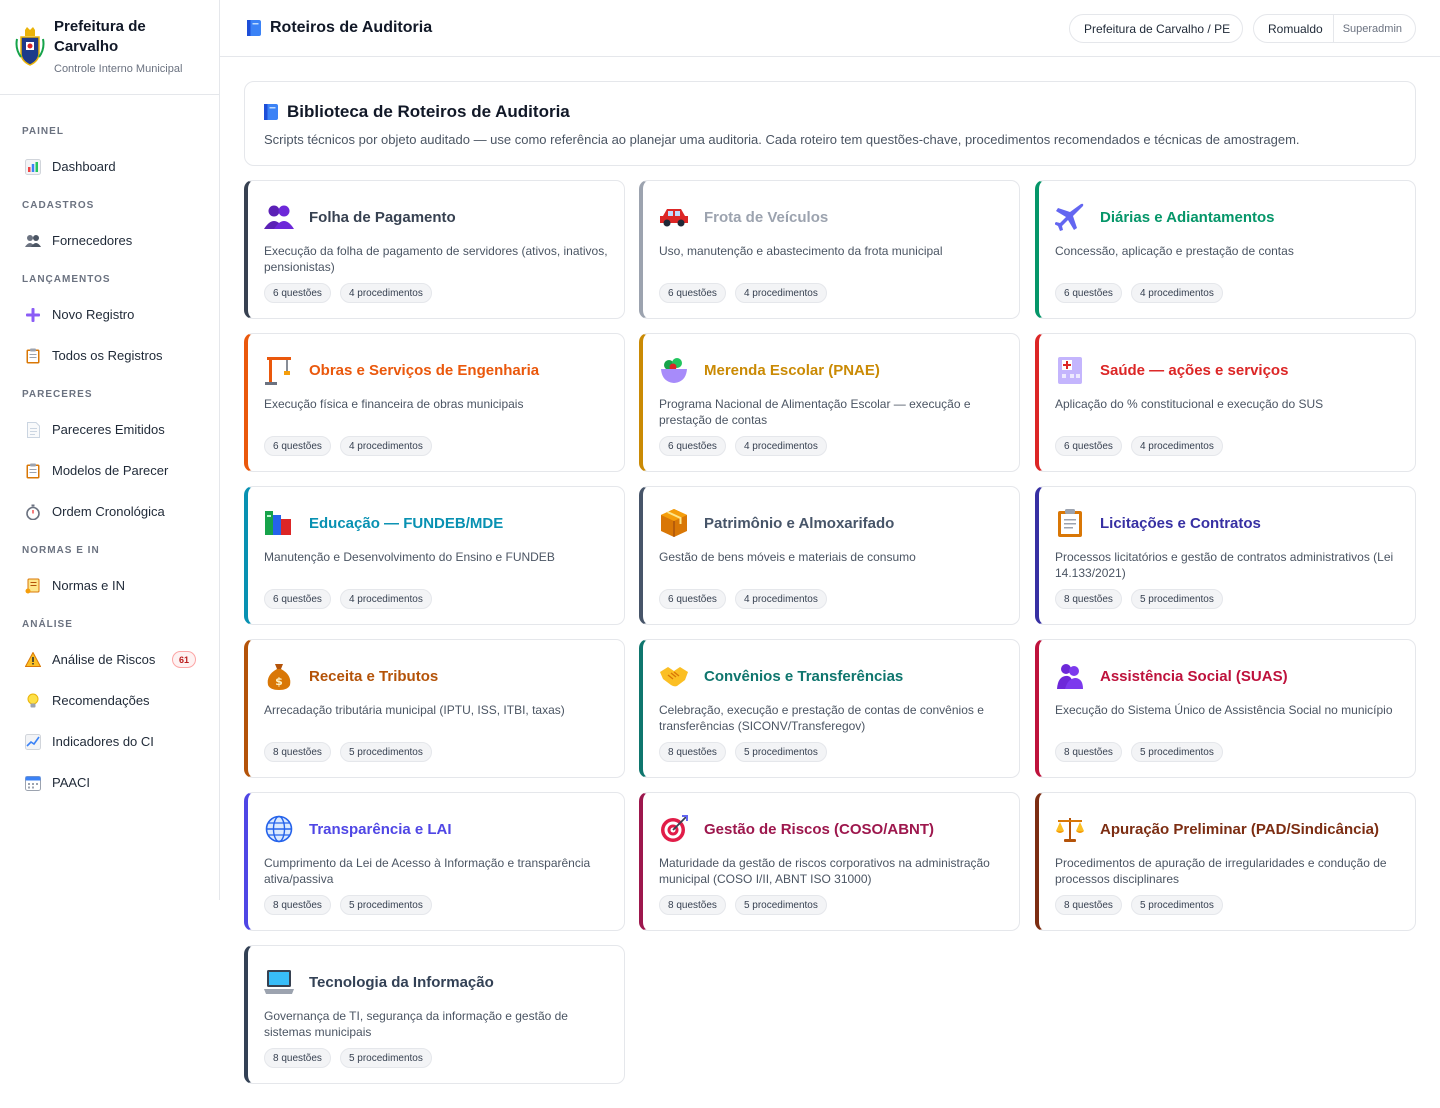  What do you see at coordinates (1194, 370) in the screenshot?
I see `card-title: Saúde — ações e serviços` at bounding box center [1194, 370].